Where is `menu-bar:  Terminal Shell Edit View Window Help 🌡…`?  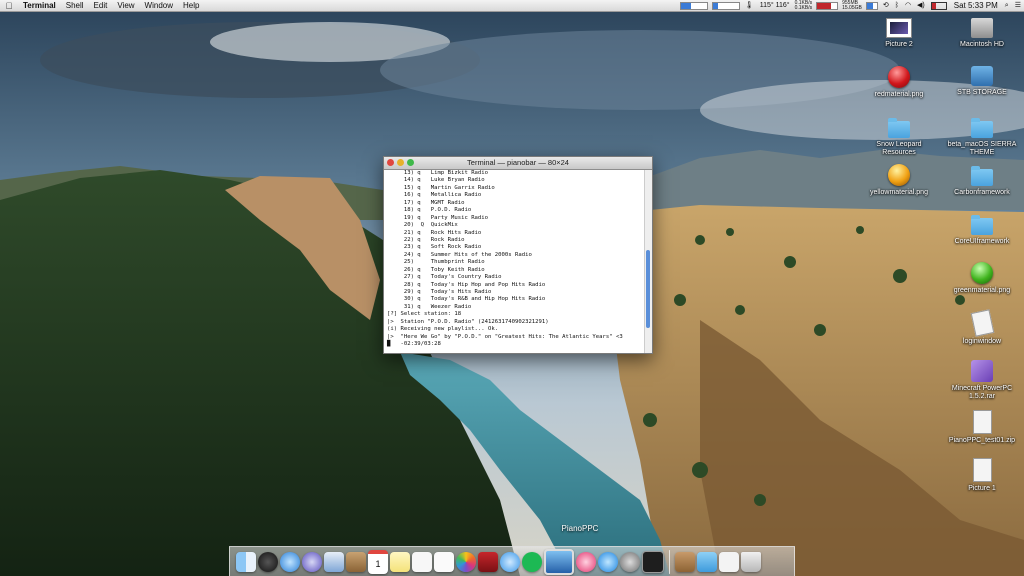
menu-bar:  Terminal Shell Edit View Window Help 🌡… is located at coordinates (512, 6).